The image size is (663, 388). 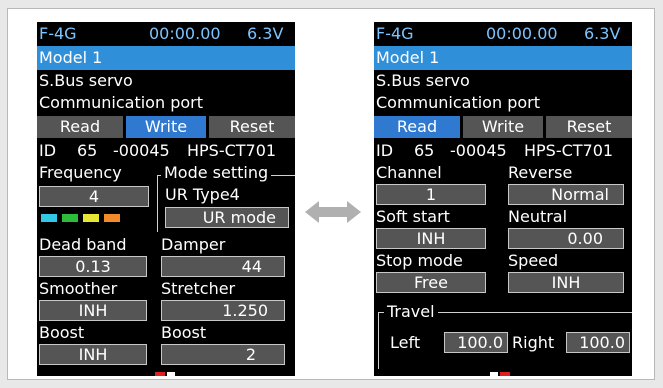 I want to click on color-swatch-cyan, so click(x=49, y=218).